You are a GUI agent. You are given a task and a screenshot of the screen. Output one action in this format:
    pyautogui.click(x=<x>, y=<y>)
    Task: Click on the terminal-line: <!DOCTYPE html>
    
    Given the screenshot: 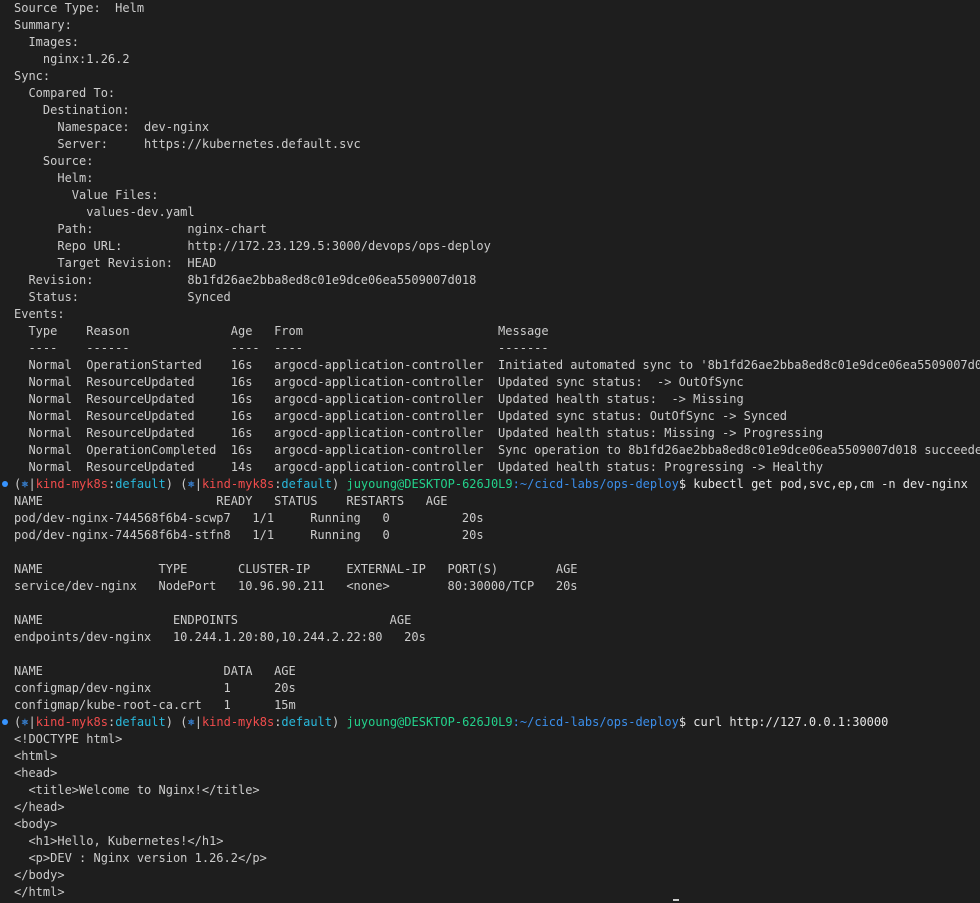 What is the action you would take?
    pyautogui.click(x=68, y=739)
    